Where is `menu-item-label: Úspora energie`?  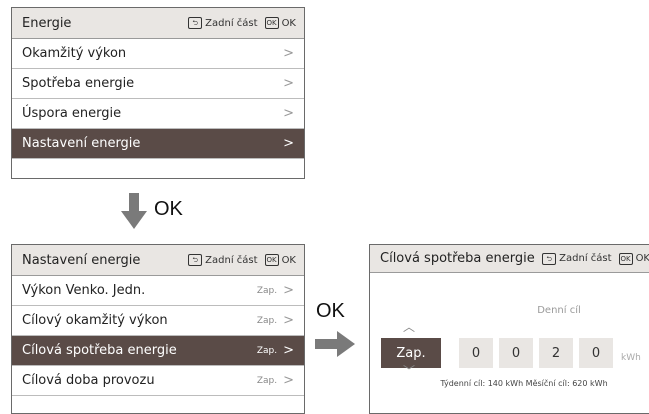 menu-item-label: Úspora energie is located at coordinates (72, 113).